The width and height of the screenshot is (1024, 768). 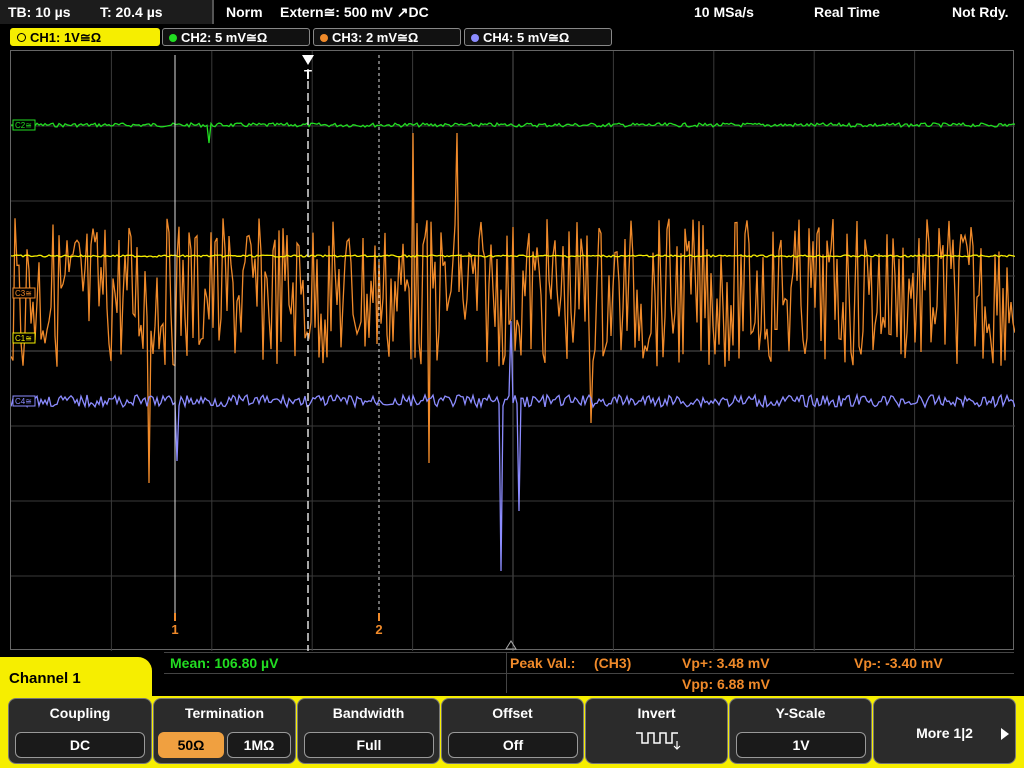 What do you see at coordinates (475, 38) in the screenshot?
I see `ch4-dot-icon` at bounding box center [475, 38].